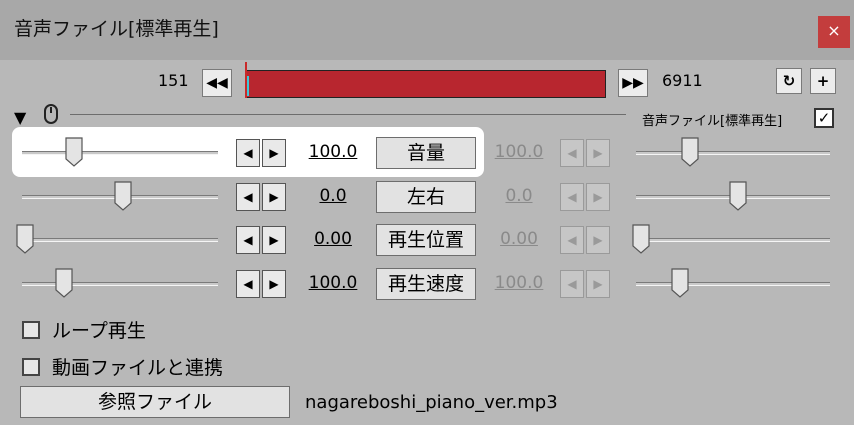 The height and width of the screenshot is (425, 854). What do you see at coordinates (519, 196) in the screenshot?
I see `value-right: 0.0` at bounding box center [519, 196].